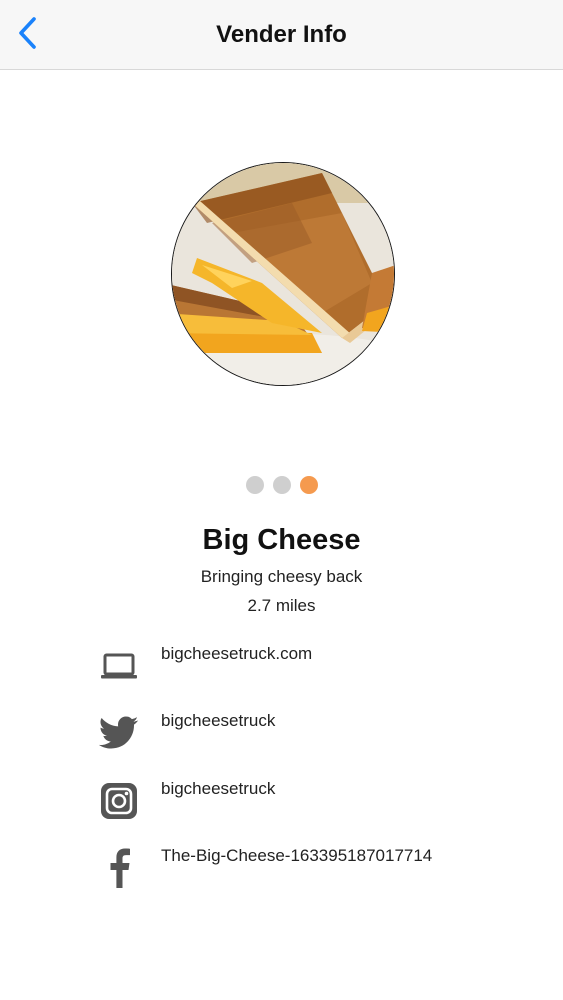 Image resolution: width=563 pixels, height=1000 pixels. Describe the element at coordinates (119, 801) in the screenshot. I see `instagram-icon` at that location.